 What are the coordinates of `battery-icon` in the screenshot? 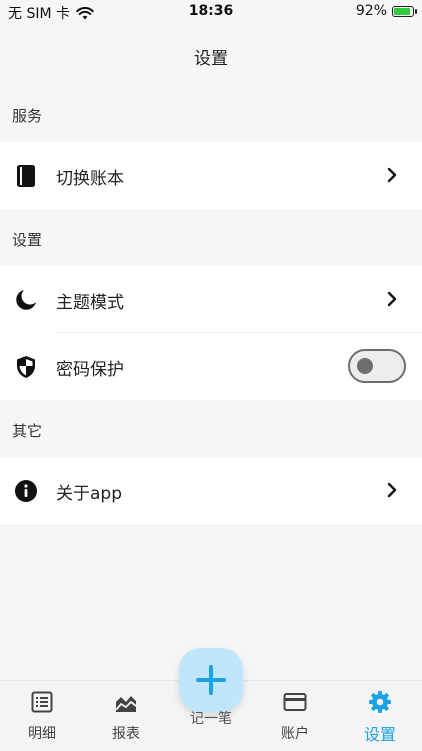 It's located at (404, 11).